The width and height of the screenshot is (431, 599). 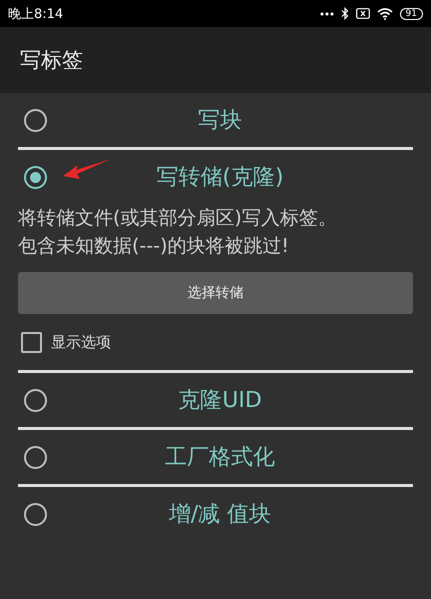 What do you see at coordinates (220, 120) in the screenshot?
I see `option-label: 写块` at bounding box center [220, 120].